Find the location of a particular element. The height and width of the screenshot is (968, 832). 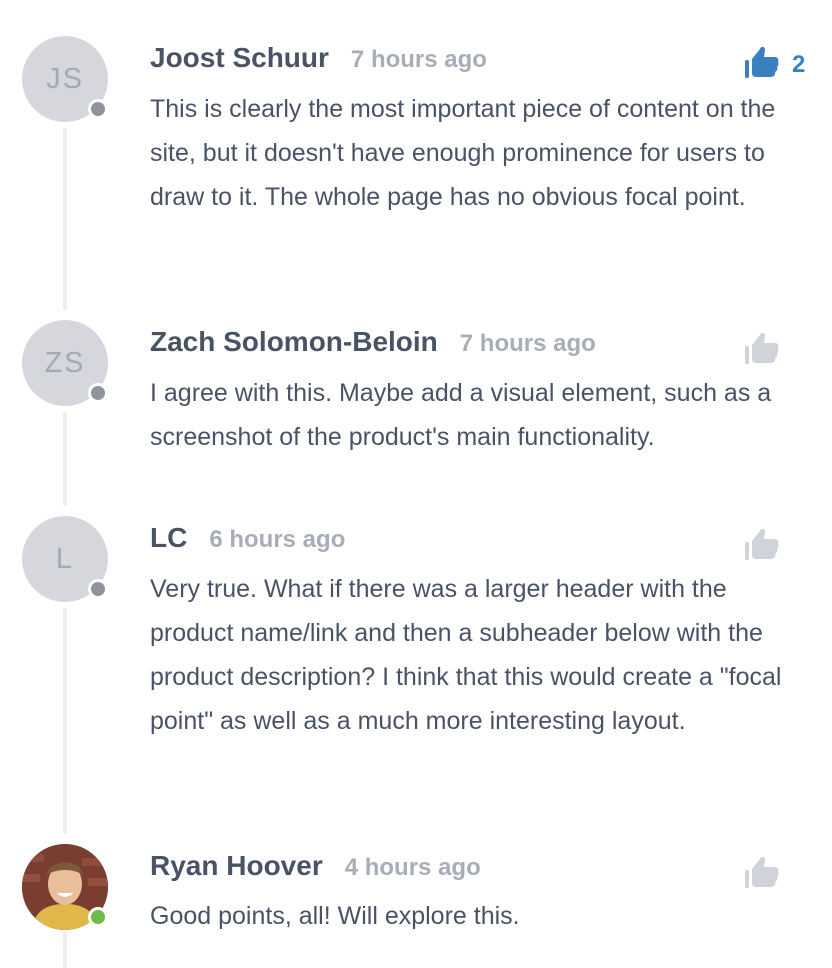

thread-line is located at coordinates (65, 950).